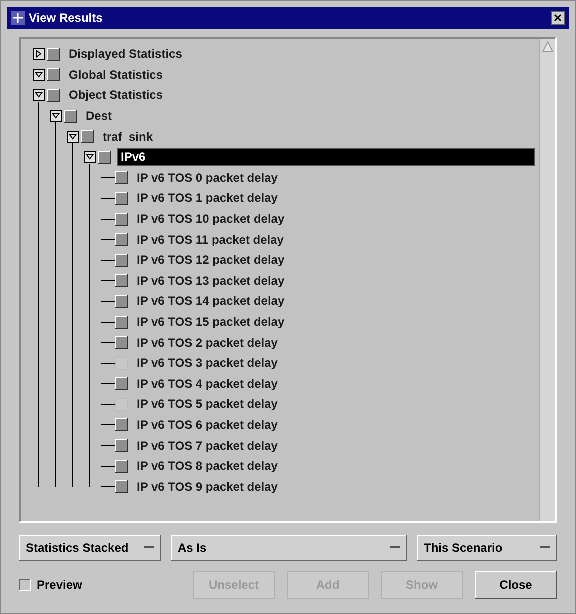 The width and height of the screenshot is (576, 614). What do you see at coordinates (558, 18) in the screenshot?
I see `close-icon` at bounding box center [558, 18].